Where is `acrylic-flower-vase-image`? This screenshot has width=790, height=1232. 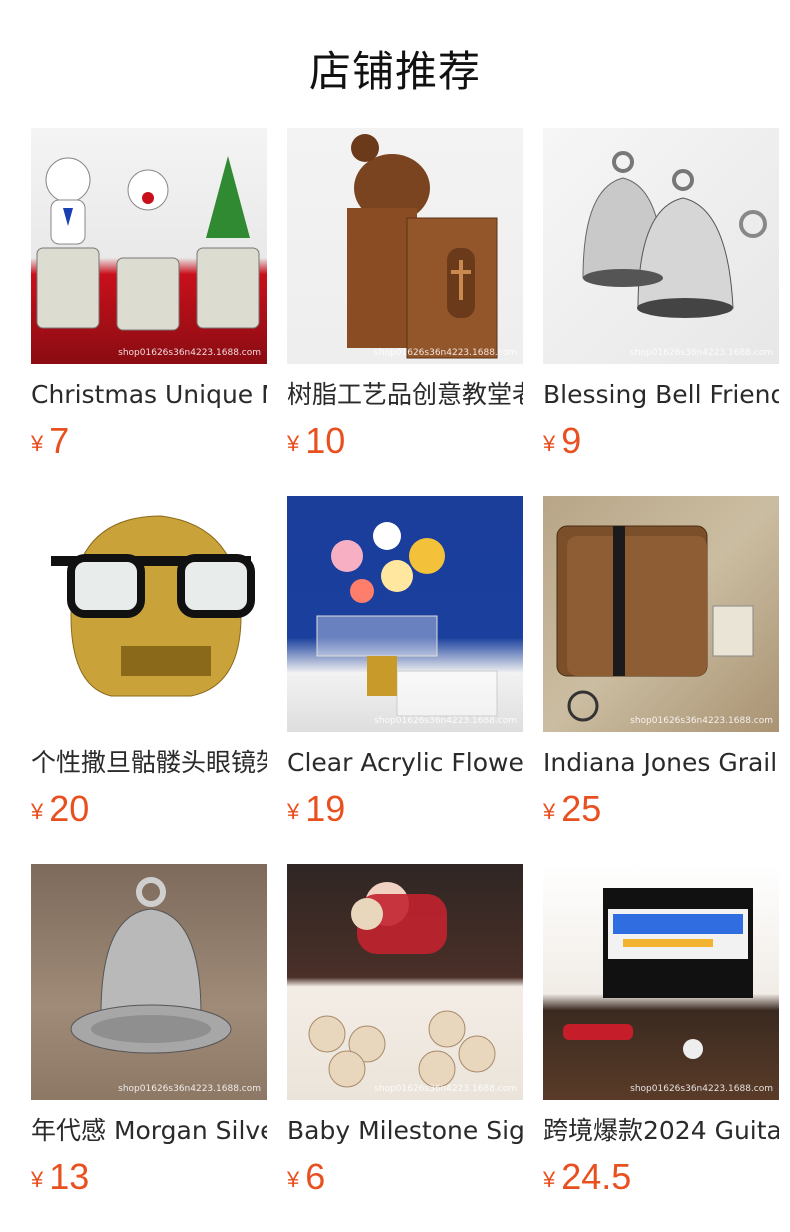
acrylic-flower-vase-image is located at coordinates (407, 619).